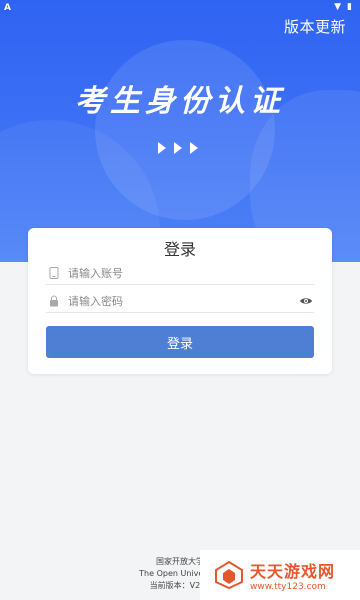 The image size is (360, 600). What do you see at coordinates (288, 587) in the screenshot?
I see `watermark-url: www.tty123.com` at bounding box center [288, 587].